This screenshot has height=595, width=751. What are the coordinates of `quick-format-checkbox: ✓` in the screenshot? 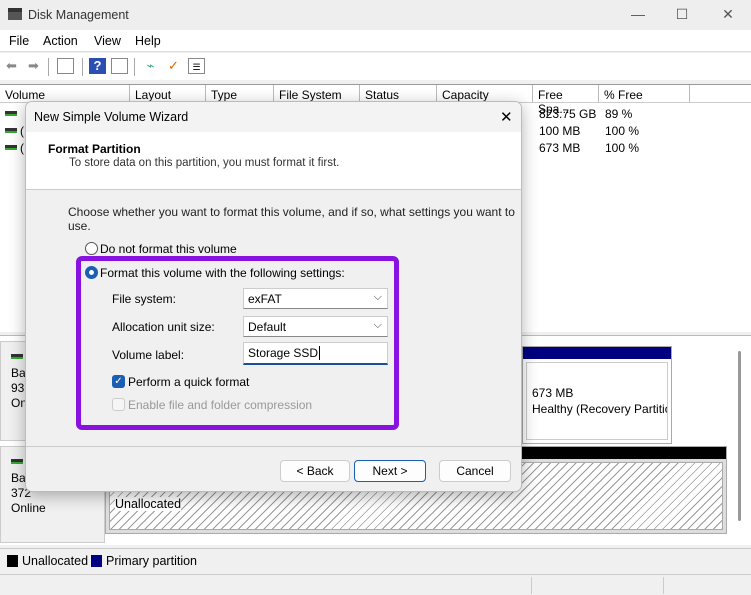 It's located at (118, 381).